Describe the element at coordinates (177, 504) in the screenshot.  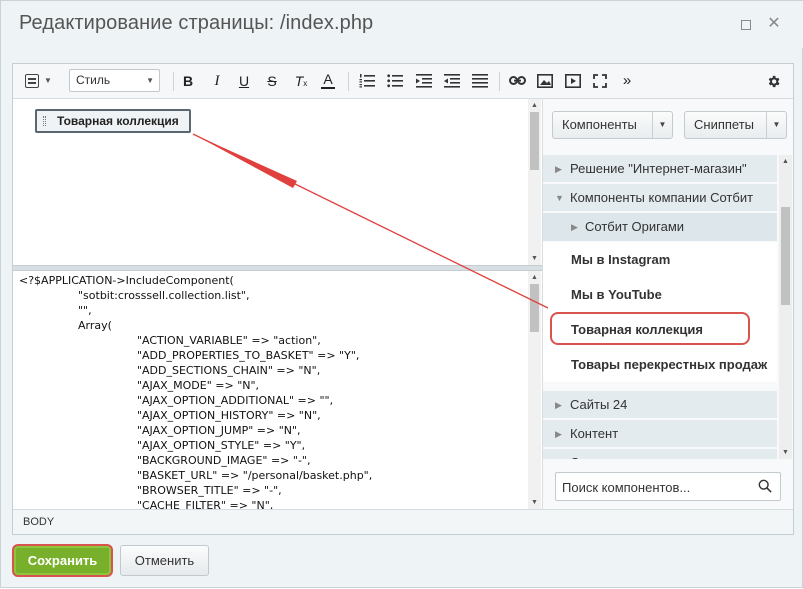
I see `code-line: "CACHE_FILTER" => "N",` at that location.